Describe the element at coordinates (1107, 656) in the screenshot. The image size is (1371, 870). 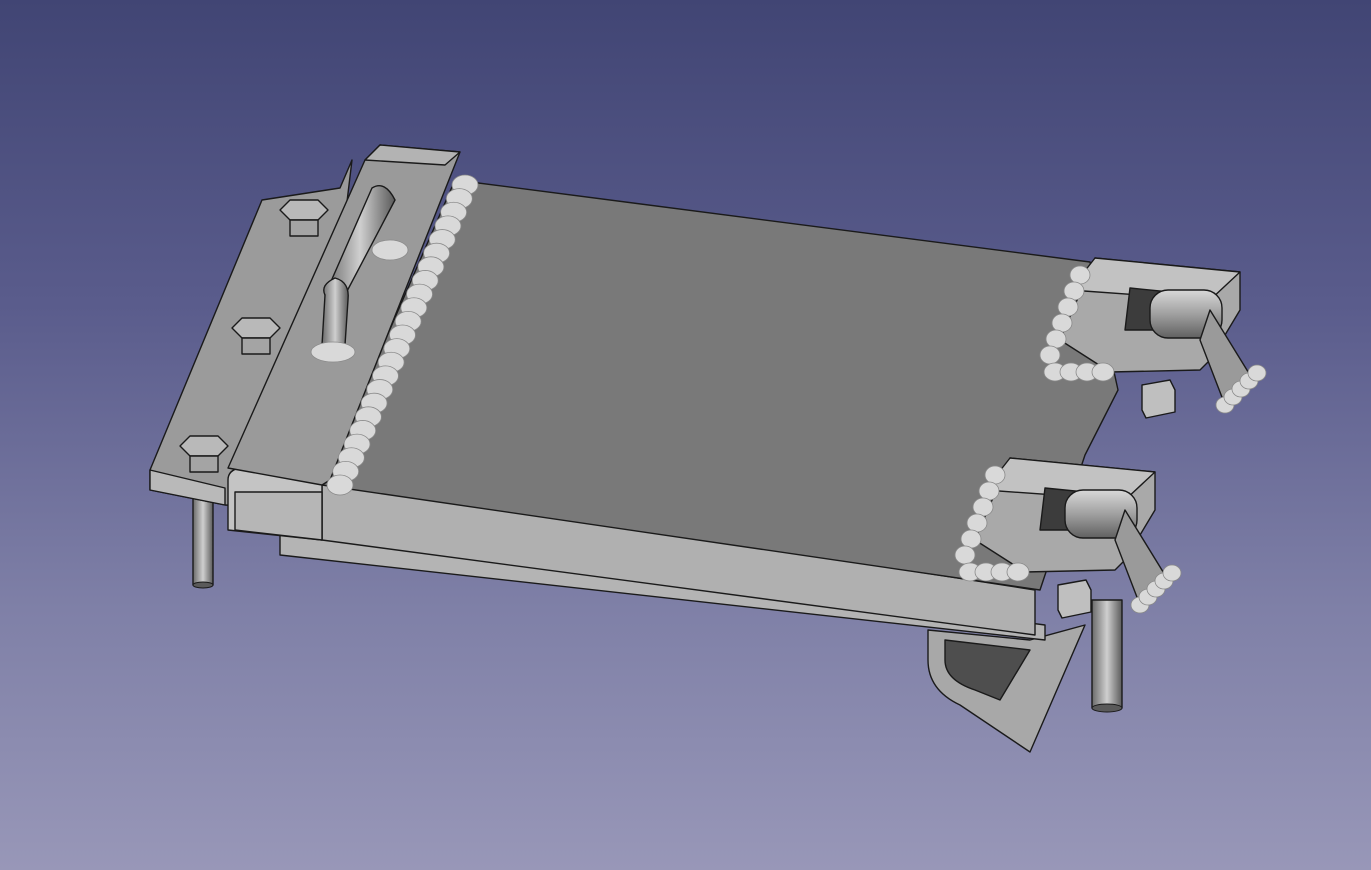
I see `right-leg` at that location.